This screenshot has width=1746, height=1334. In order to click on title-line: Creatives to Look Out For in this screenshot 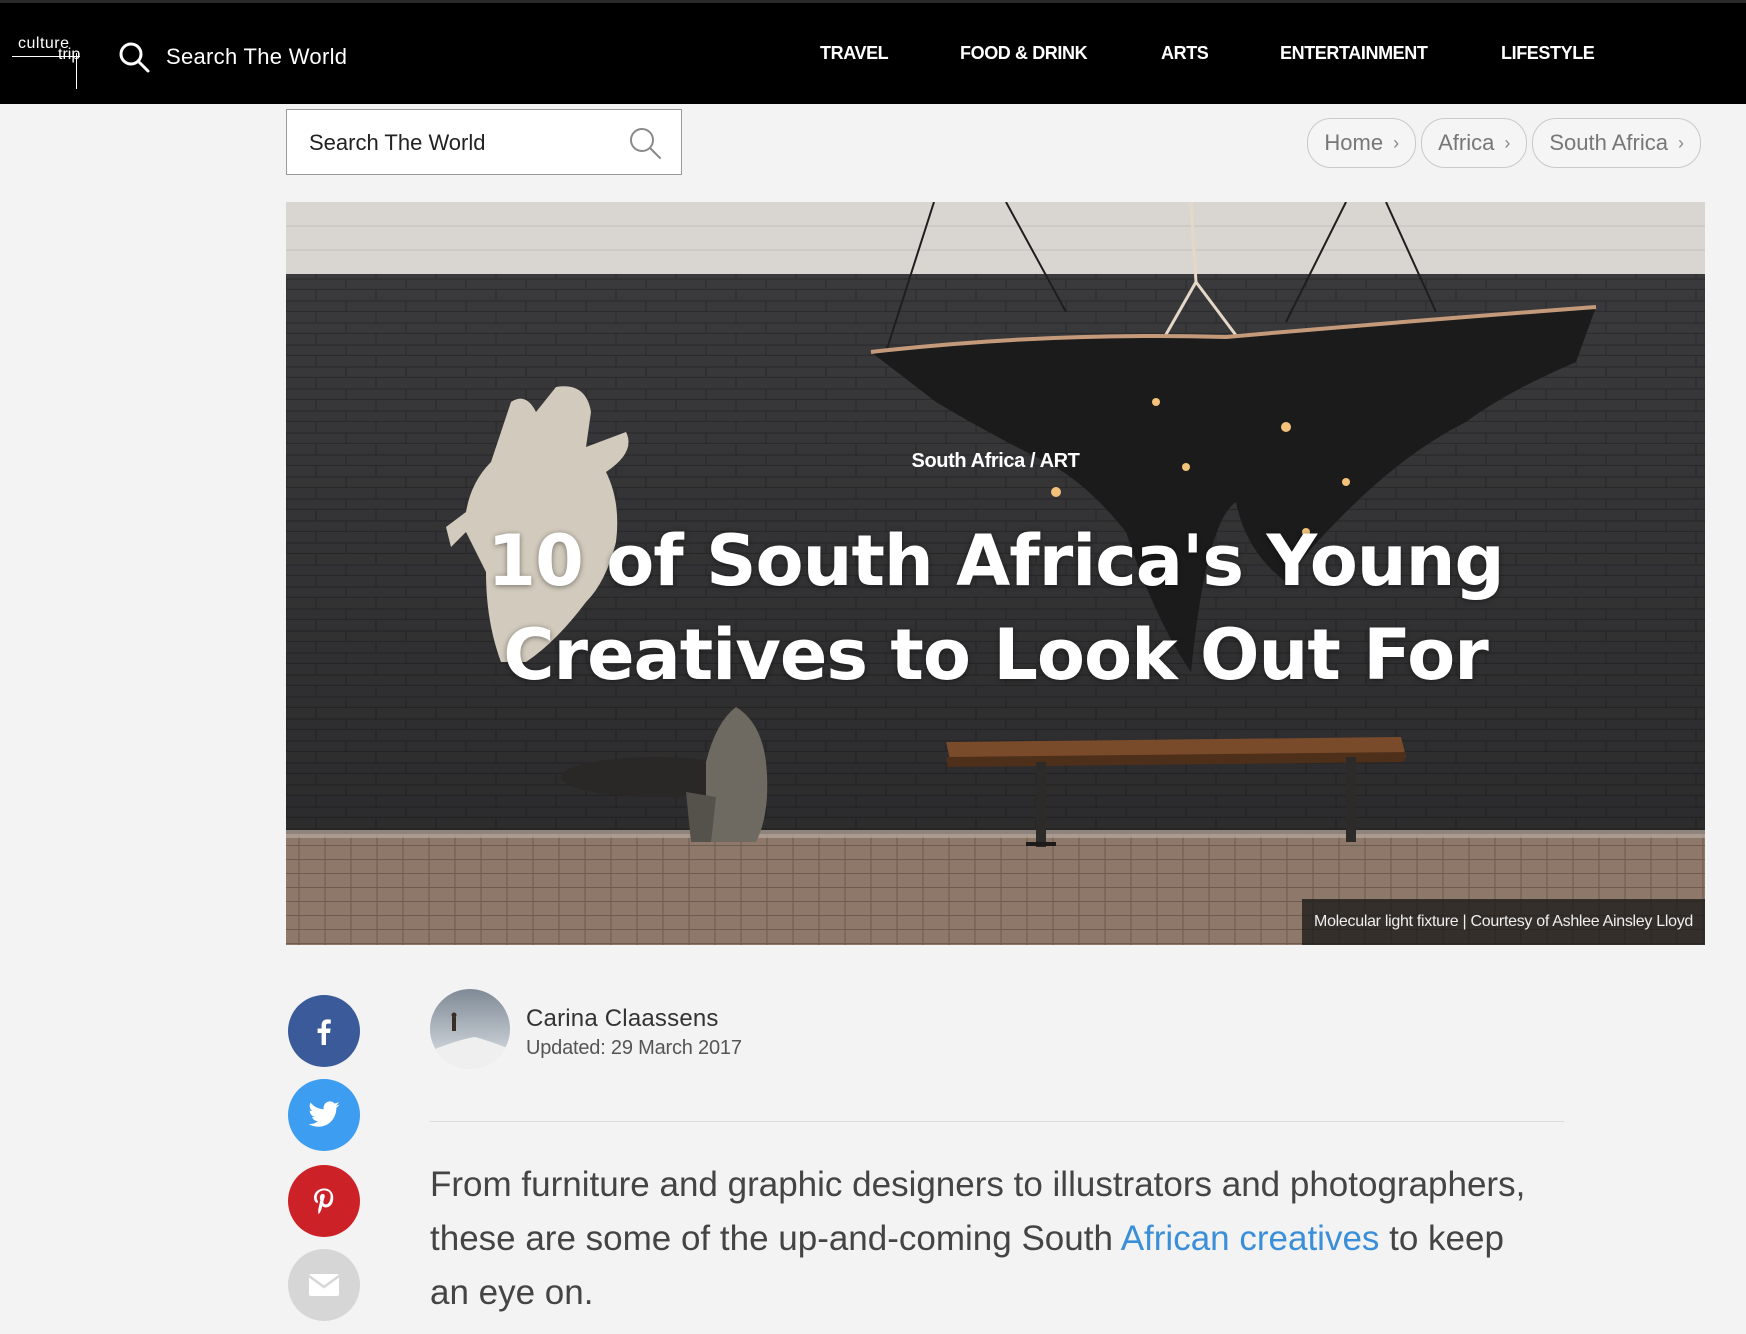, I will do `click(996, 655)`.